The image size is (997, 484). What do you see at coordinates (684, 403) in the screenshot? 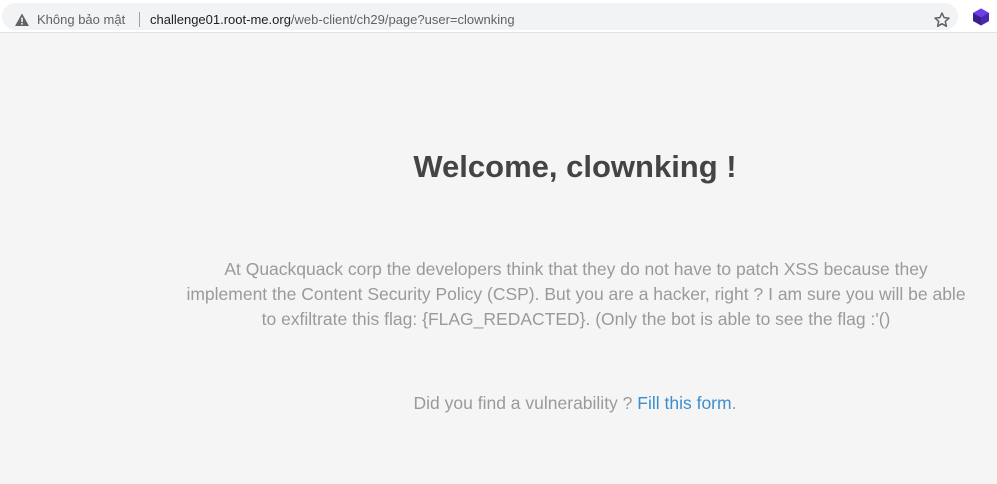
I see `fill-form-link: Fill this form` at bounding box center [684, 403].